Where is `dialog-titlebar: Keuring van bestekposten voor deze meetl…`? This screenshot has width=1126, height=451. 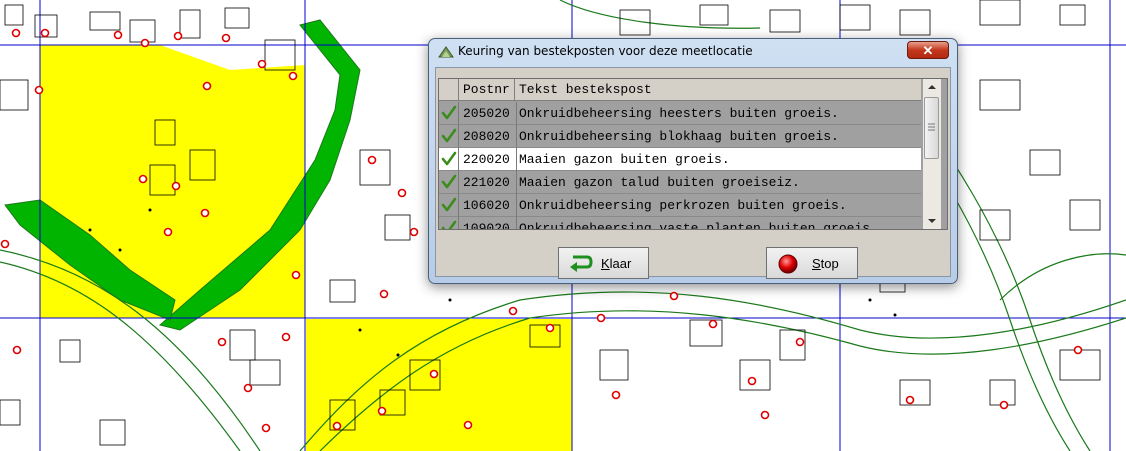 dialog-titlebar: Keuring van bestekposten voor deze meetl… is located at coordinates (693, 52).